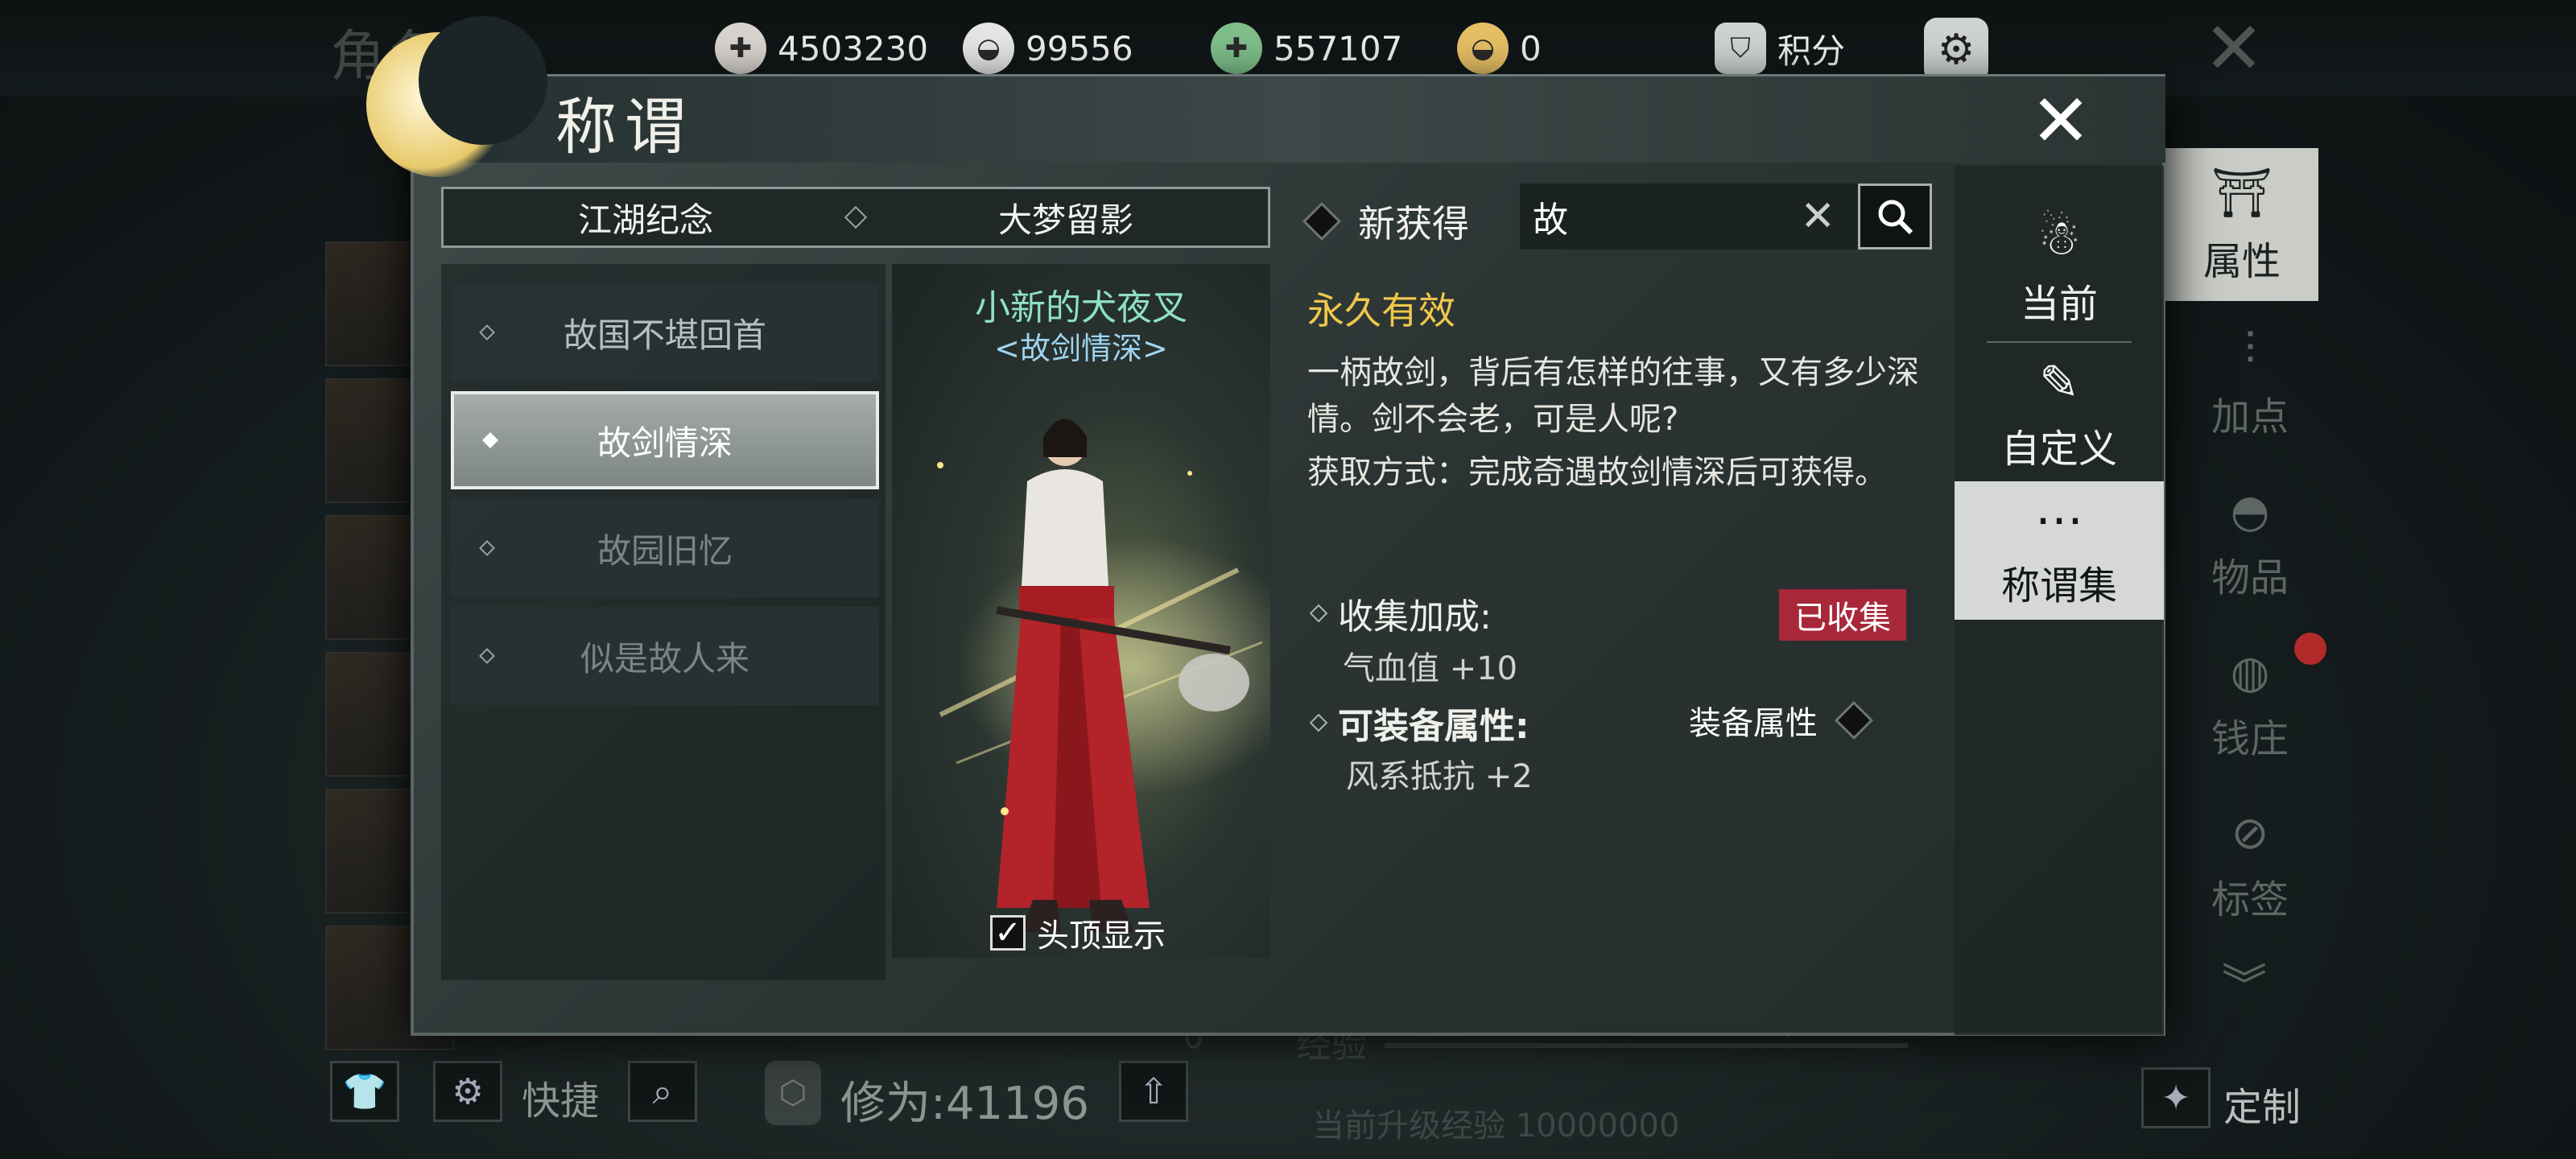  I want to click on modal-close-icon: ✕, so click(2061, 121).